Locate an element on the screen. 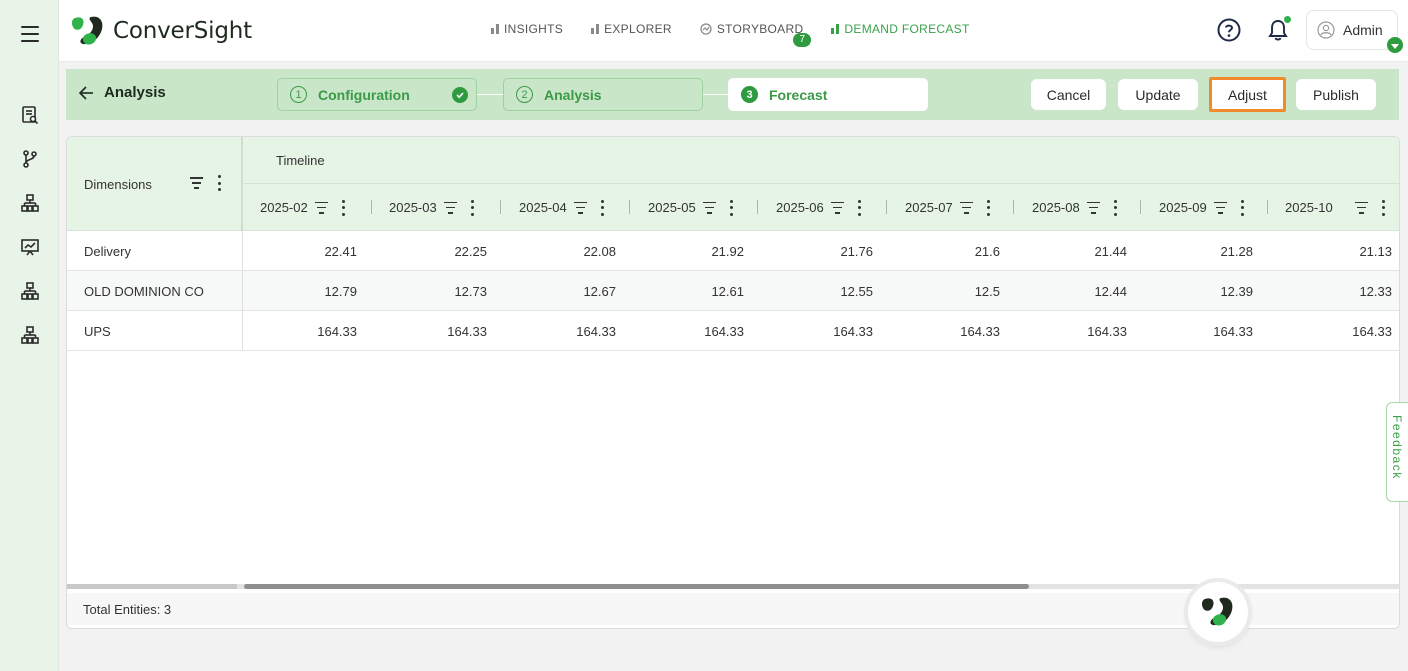 This screenshot has width=1408, height=671. column-header-2025-09: 2025-09 is located at coordinates (1202, 207).